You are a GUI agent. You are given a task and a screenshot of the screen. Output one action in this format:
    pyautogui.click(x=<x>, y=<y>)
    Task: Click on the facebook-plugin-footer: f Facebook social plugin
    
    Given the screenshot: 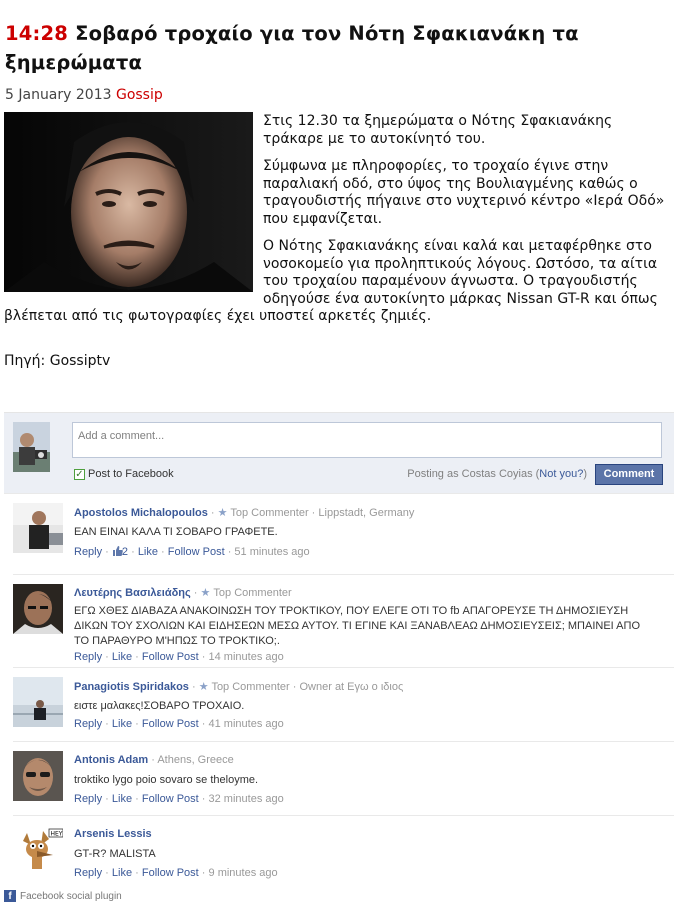 What is the action you would take?
    pyautogui.click(x=63, y=896)
    